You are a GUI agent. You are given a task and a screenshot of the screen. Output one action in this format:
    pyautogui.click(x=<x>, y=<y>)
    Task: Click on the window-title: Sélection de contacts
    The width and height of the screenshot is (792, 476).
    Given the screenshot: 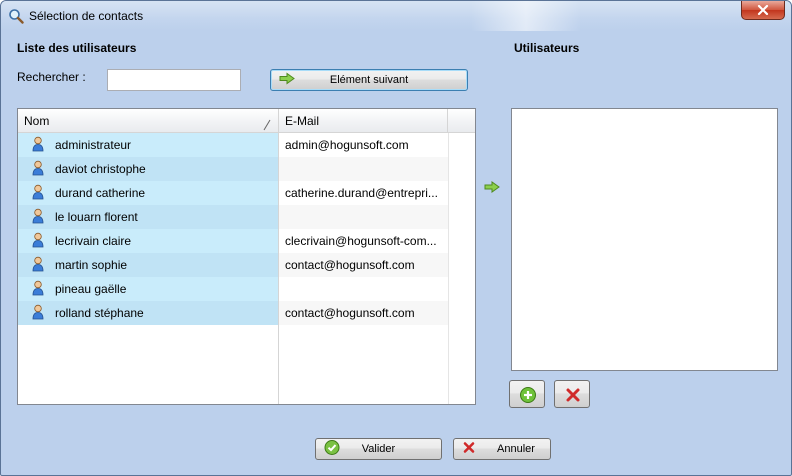 What is the action you would take?
    pyautogui.click(x=86, y=16)
    